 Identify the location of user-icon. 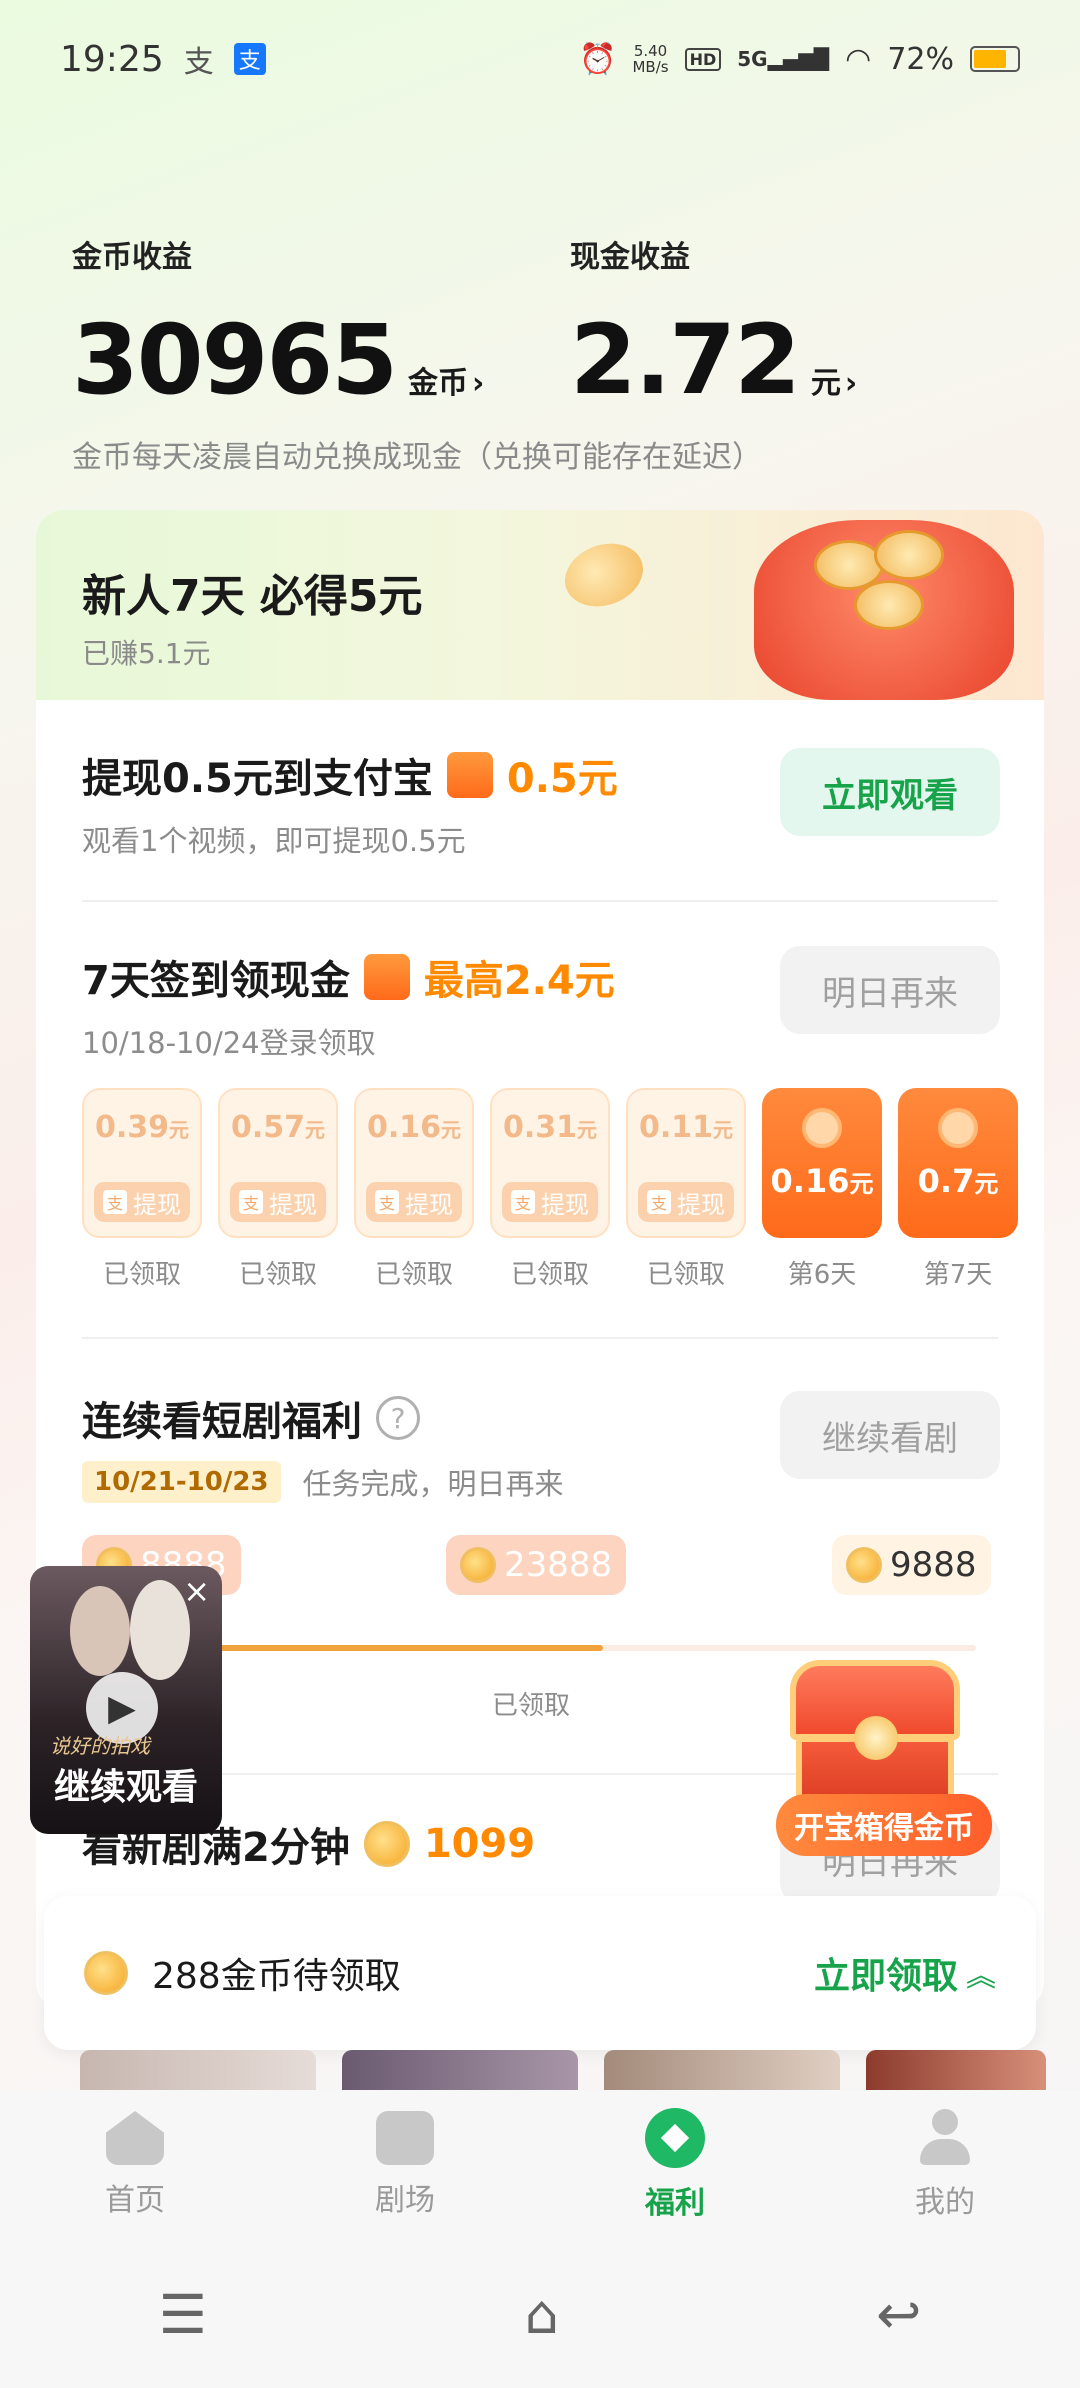
(945, 2138).